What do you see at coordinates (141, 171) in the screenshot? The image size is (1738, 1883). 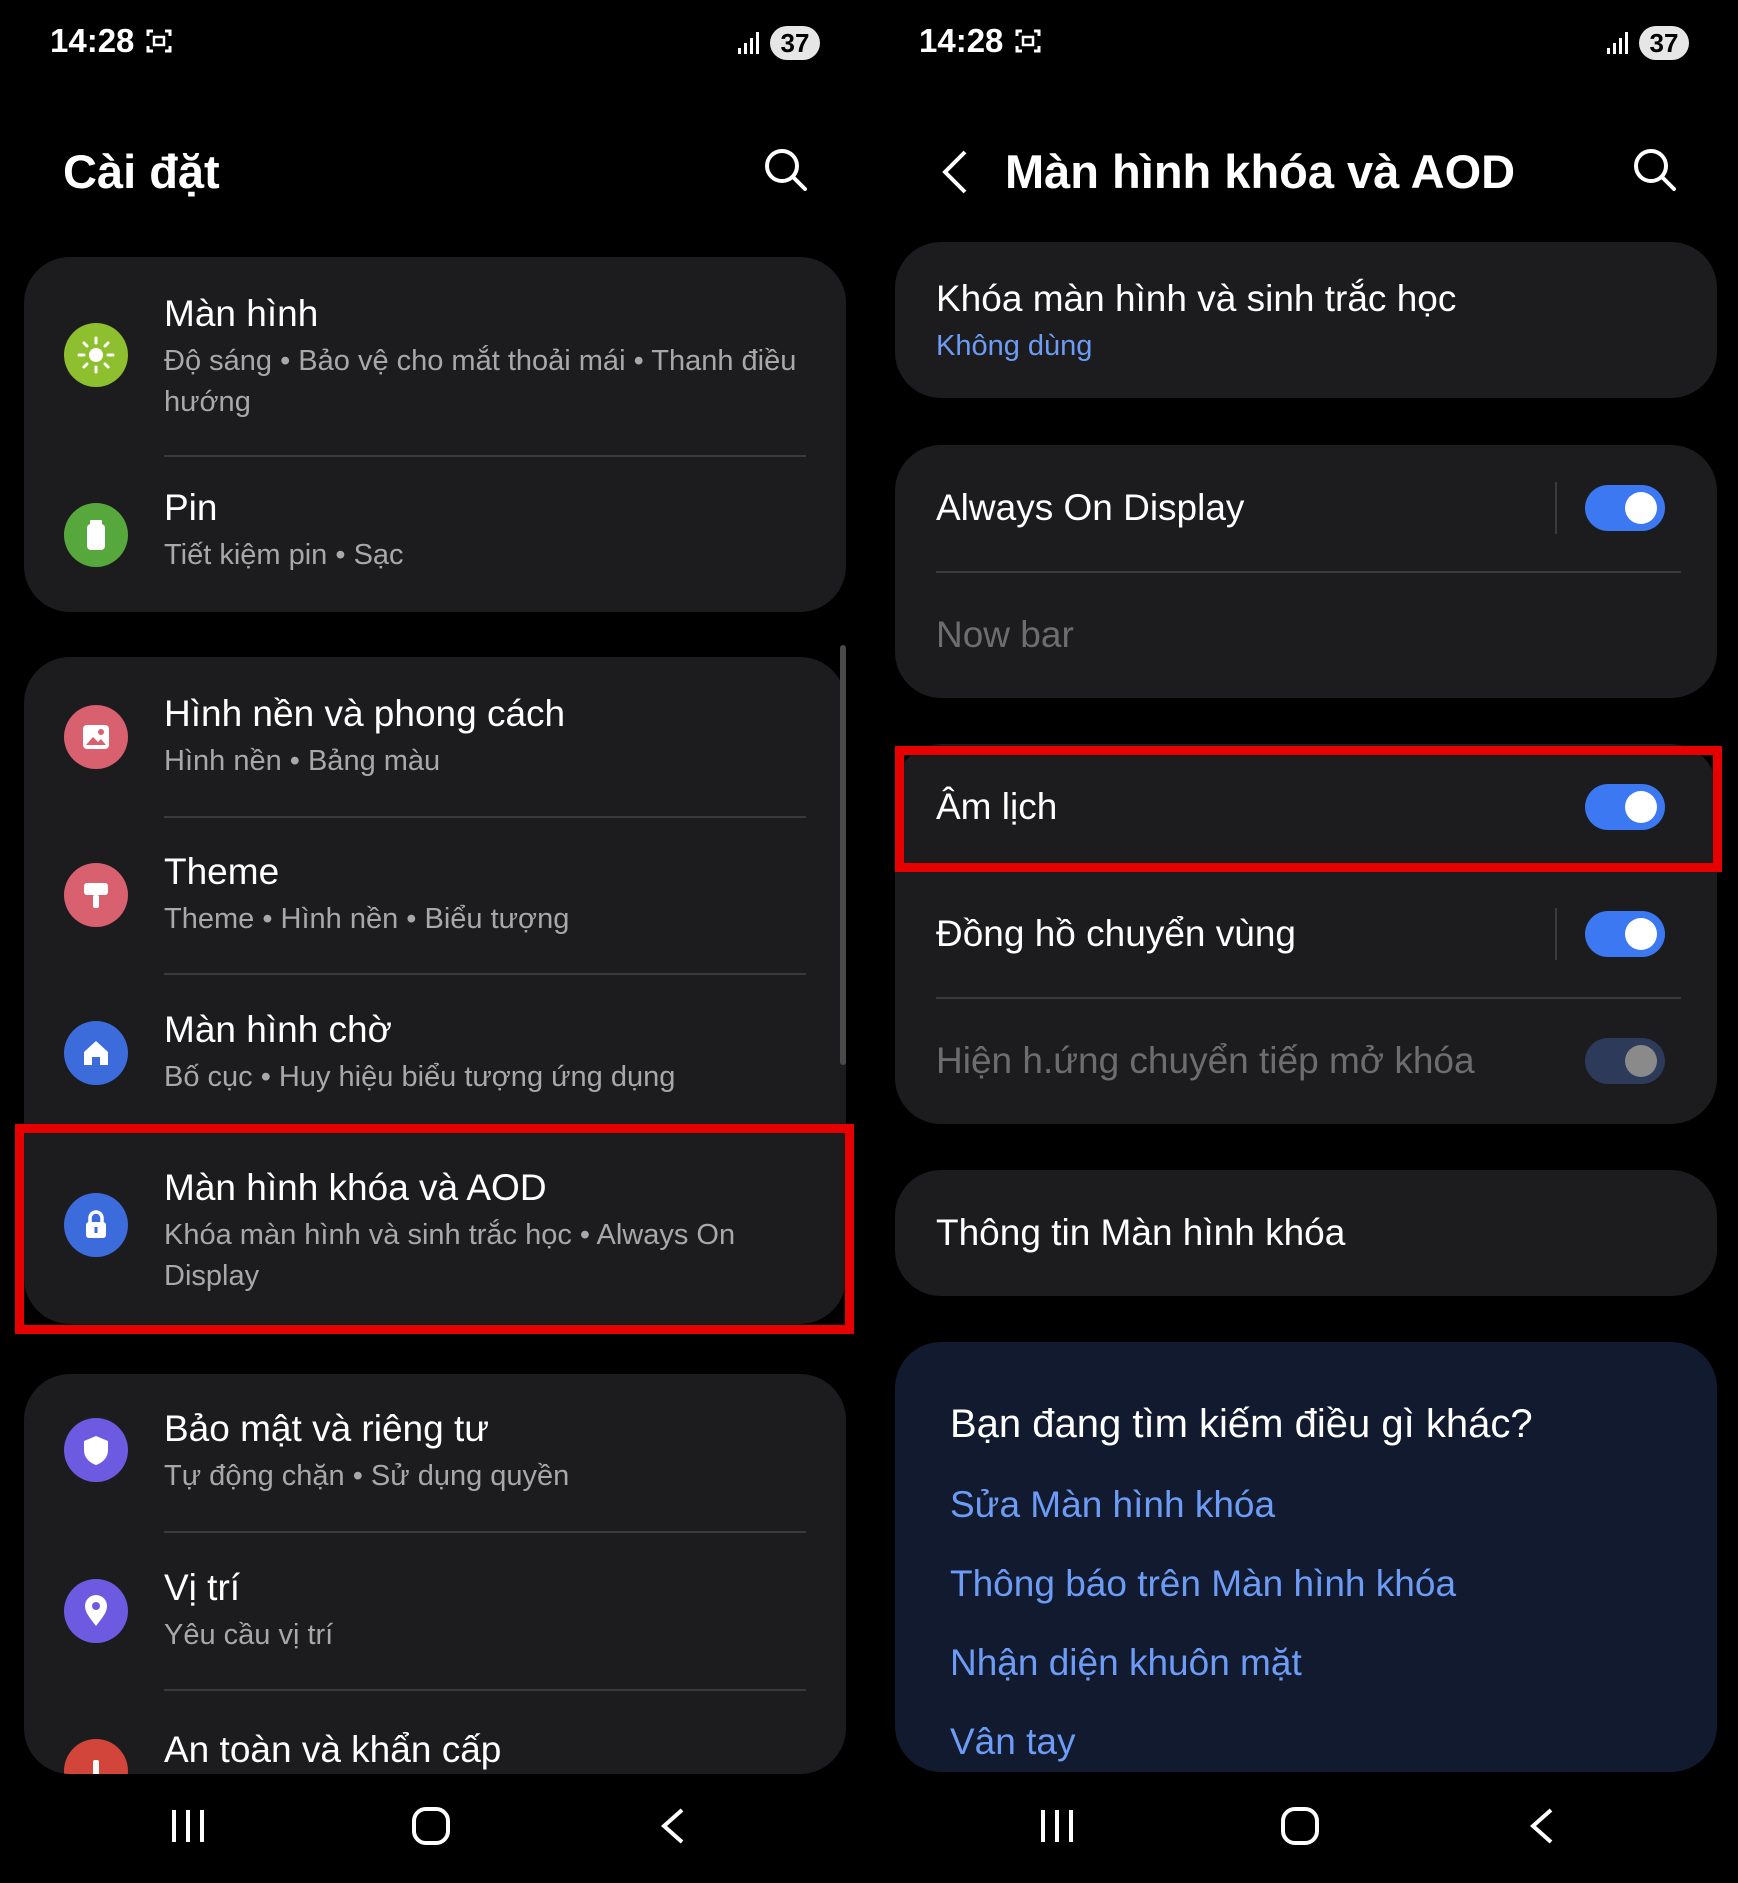 I see `page-title: Cài đặt` at bounding box center [141, 171].